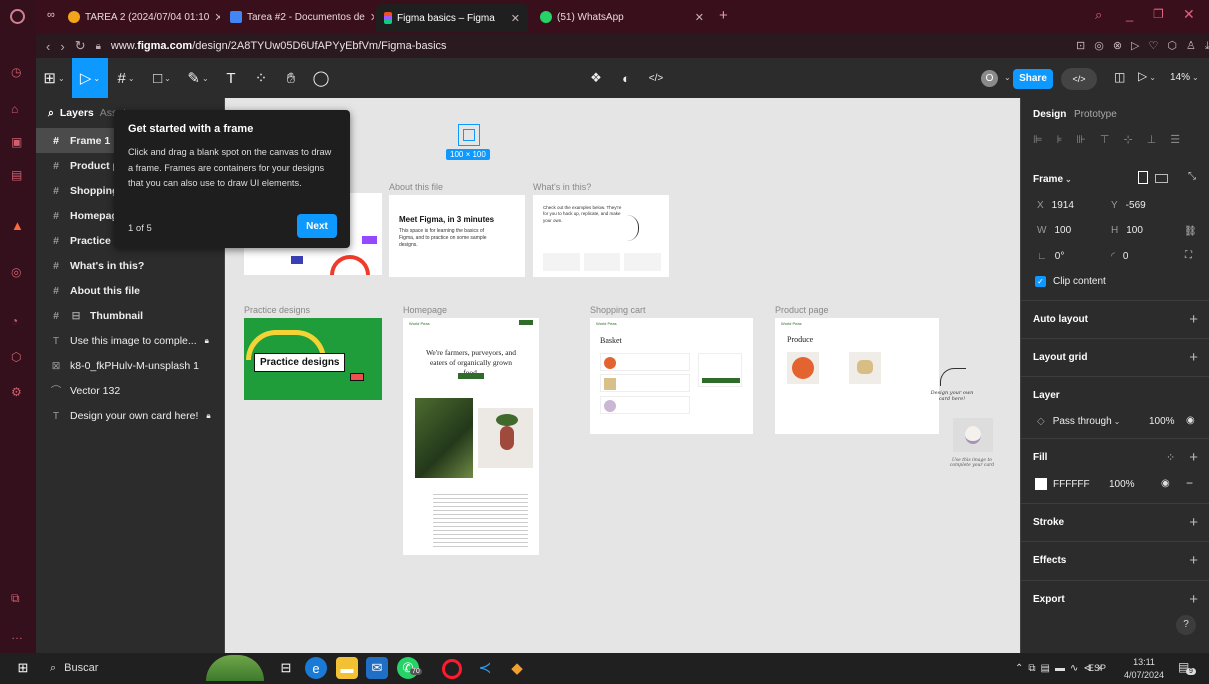 The height and width of the screenshot is (684, 1209). I want to click on screenshot-icon: ⧉, so click(15, 598).